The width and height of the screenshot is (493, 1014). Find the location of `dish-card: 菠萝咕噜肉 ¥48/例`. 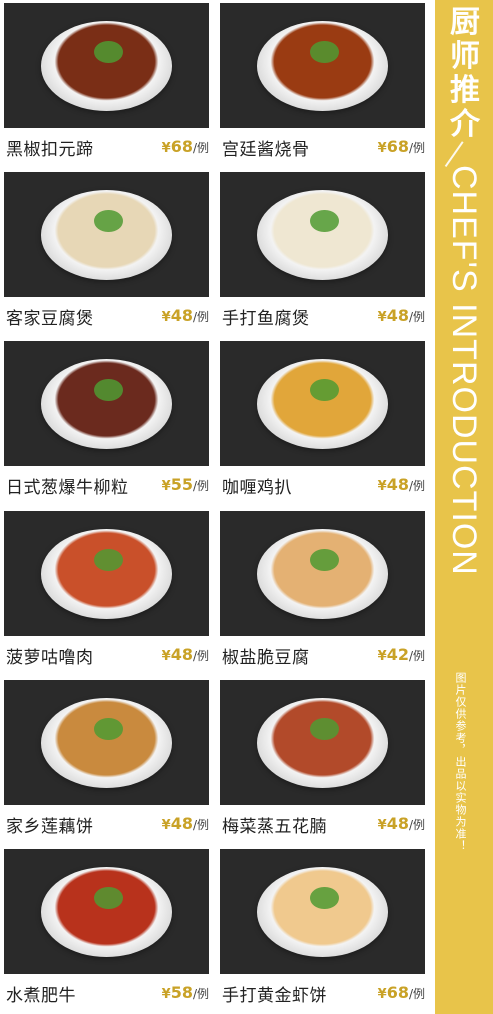

dish-card: 菠萝咕噜肉 ¥48/例 is located at coordinates (106, 593).